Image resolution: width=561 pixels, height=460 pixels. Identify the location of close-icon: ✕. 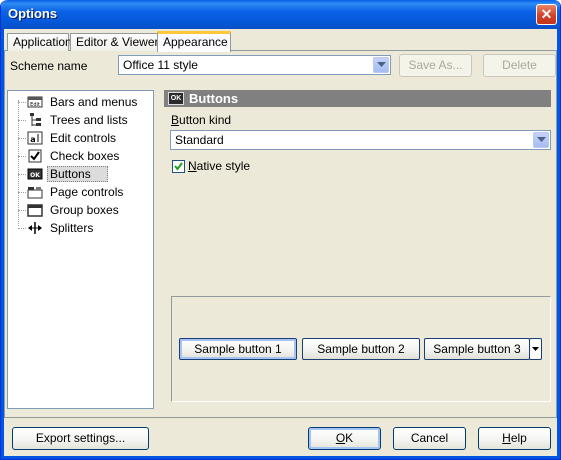
(546, 14).